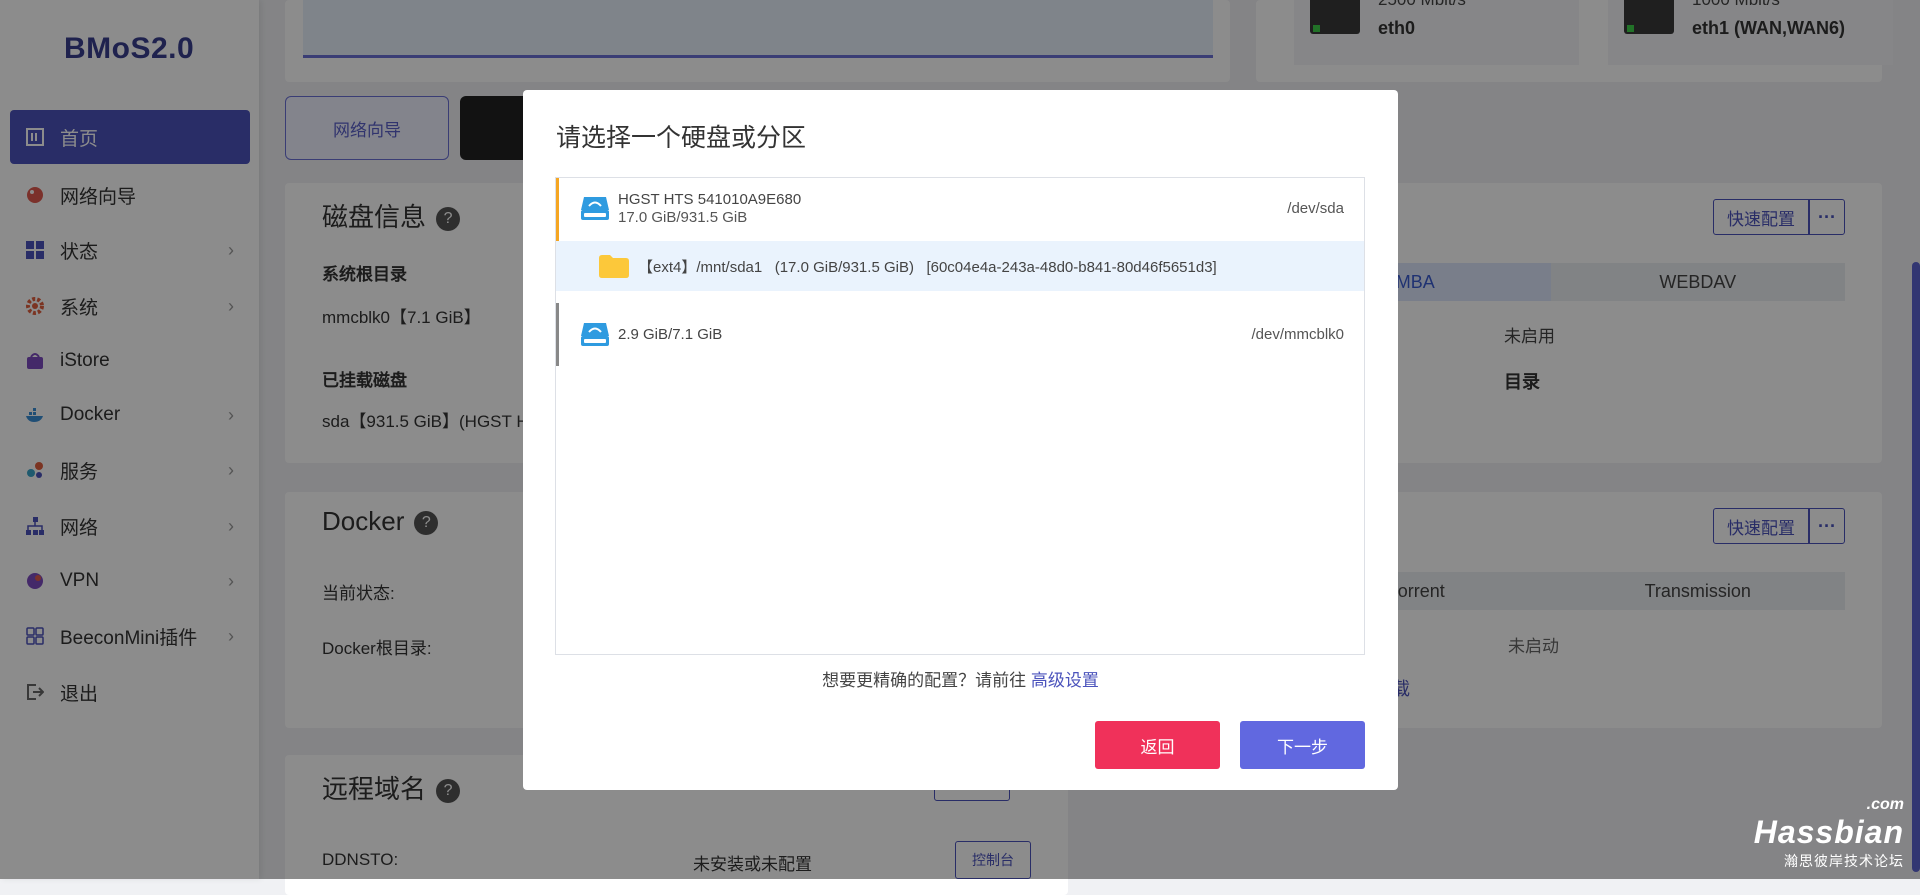 The width and height of the screenshot is (1920, 895). Describe the element at coordinates (1844, 861) in the screenshot. I see `watermark-subtitle: 瀚思彼岸技术论坛` at that location.